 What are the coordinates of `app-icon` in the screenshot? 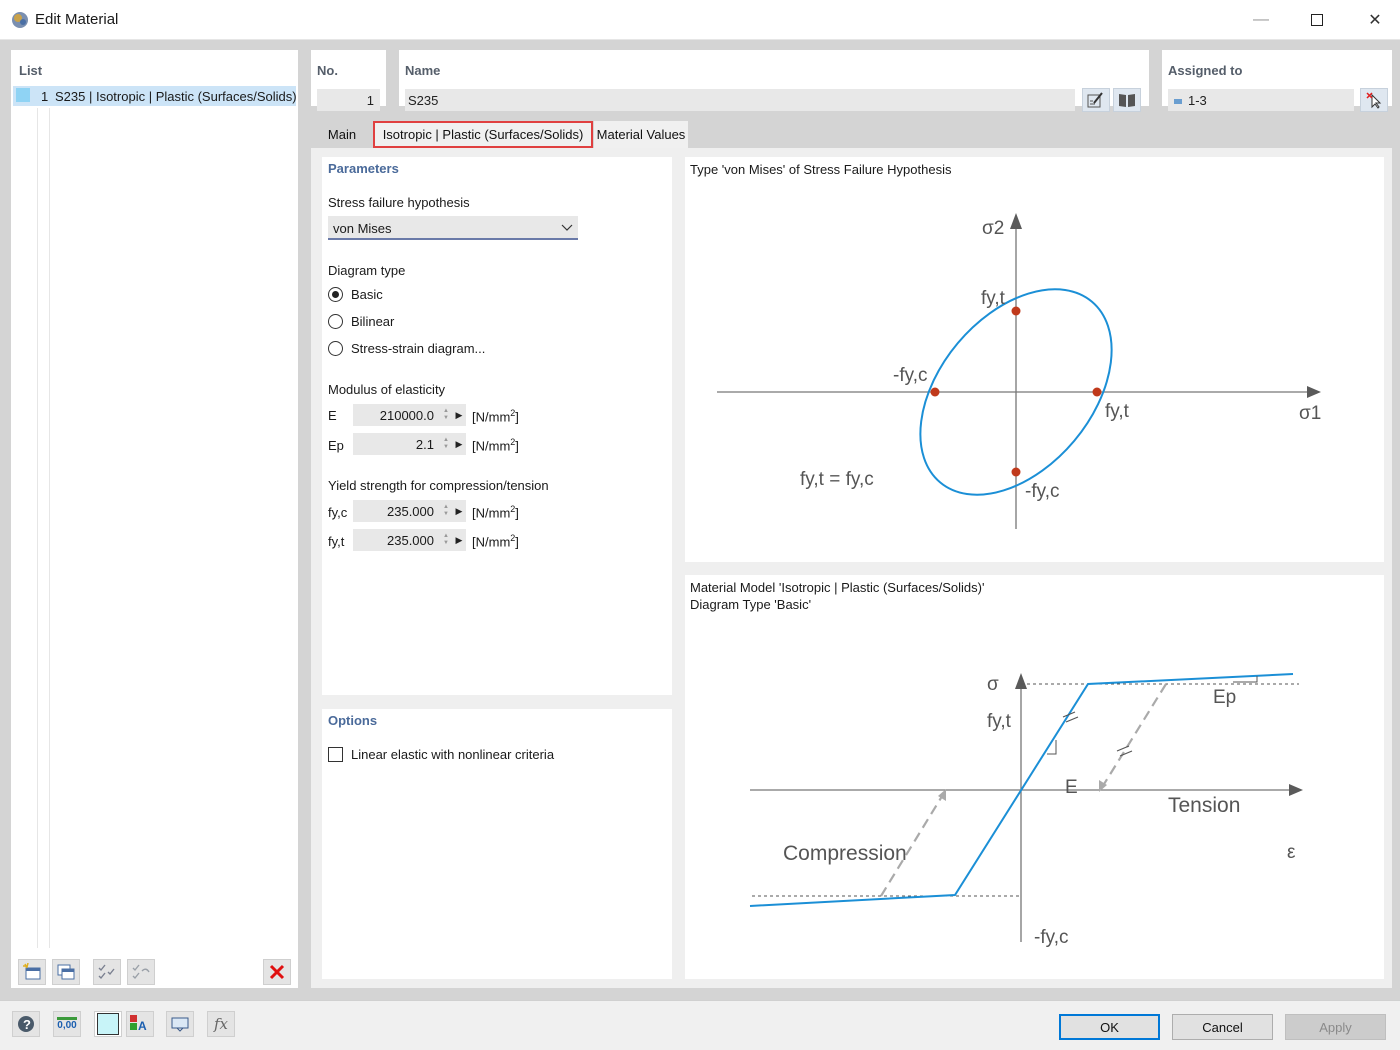 It's located at (20, 20).